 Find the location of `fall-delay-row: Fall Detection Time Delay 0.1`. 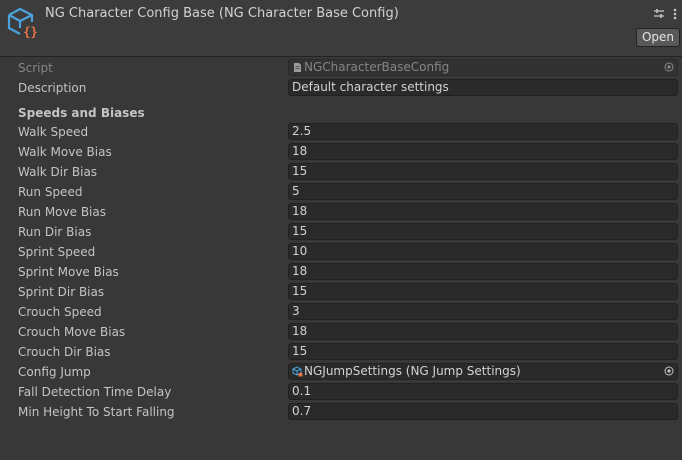

fall-delay-row: Fall Detection Time Delay 0.1 is located at coordinates (341, 392).